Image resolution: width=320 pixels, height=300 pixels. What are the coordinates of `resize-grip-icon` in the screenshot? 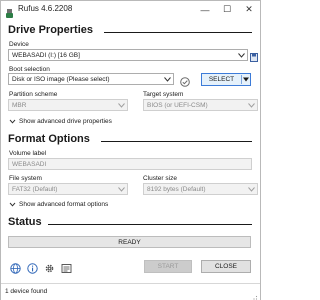 It's located at (254, 295).